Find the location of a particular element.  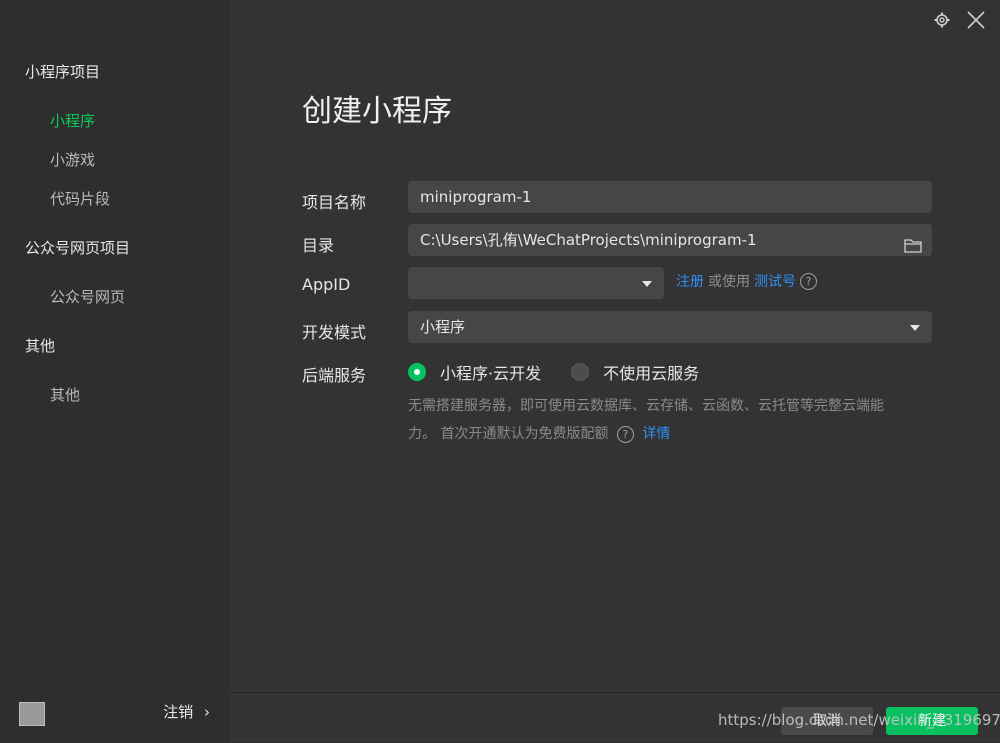

backend-desc-line1: 无需搭建服务器，即可使用云数据库、云存储、云函数、云托管等完整云端能 is located at coordinates (646, 406).